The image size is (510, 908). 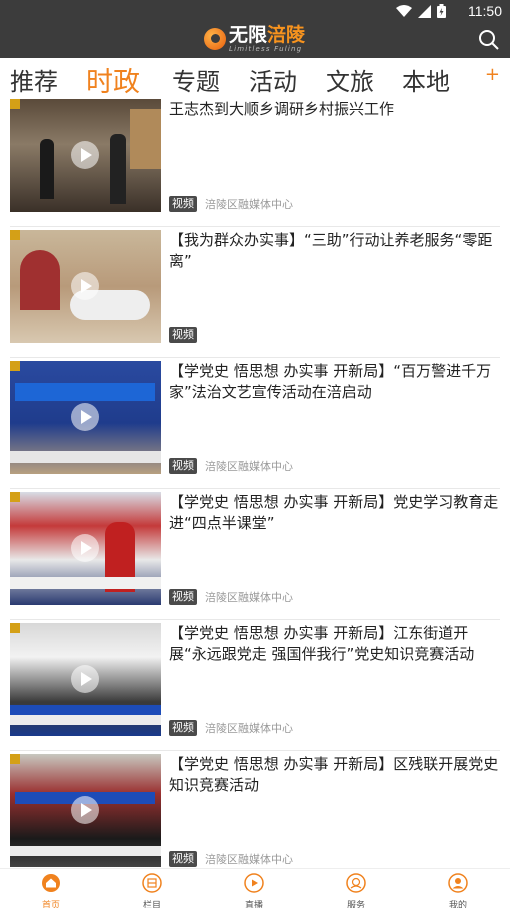 I want to click on category-tabs: 推荐 时政 专题 活动 文旅 本地 +, so click(x=255, y=78).